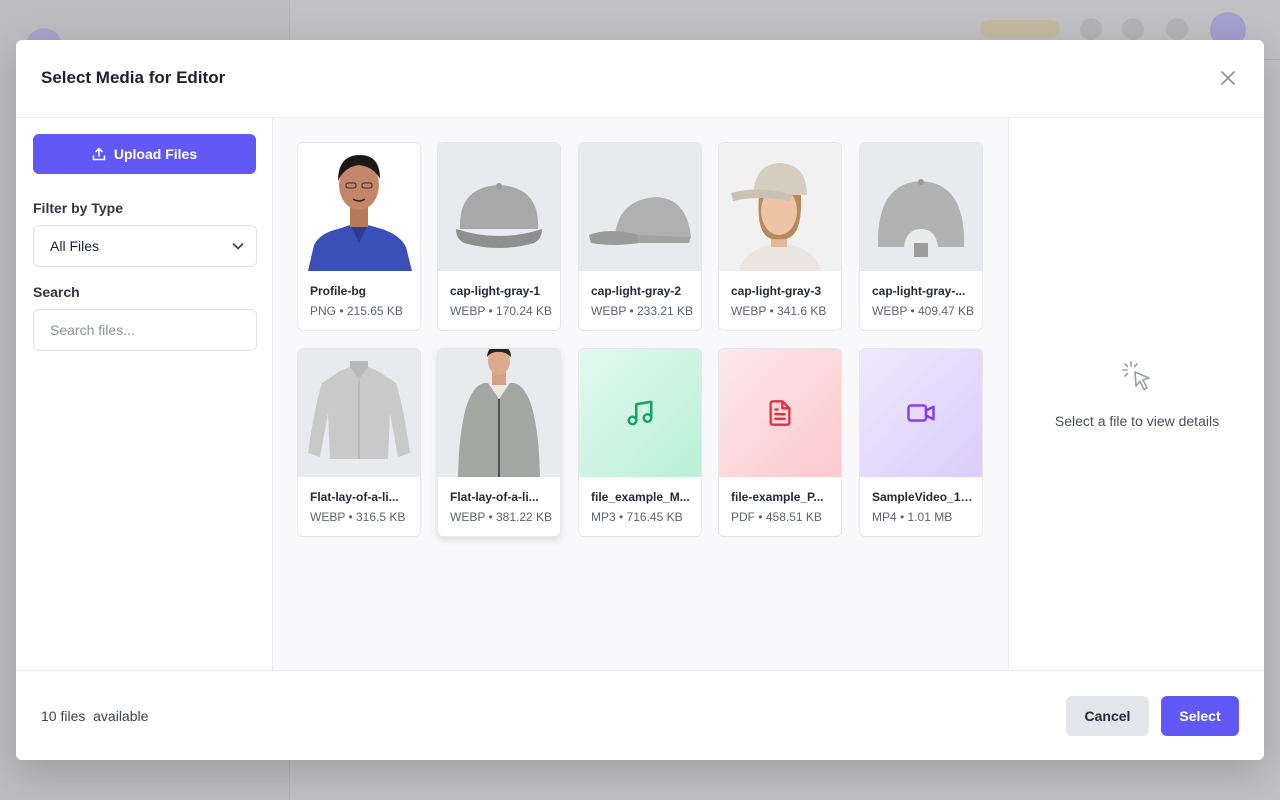  What do you see at coordinates (338, 291) in the screenshot?
I see `file-name: Profile-bg` at bounding box center [338, 291].